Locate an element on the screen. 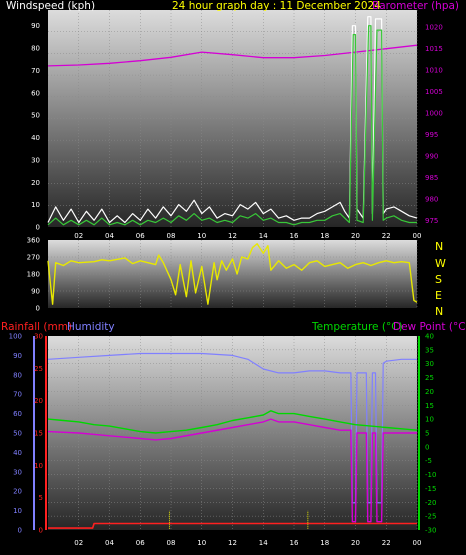 This screenshot has width=466, height=555. wind-x-tick: 12 is located at coordinates (232, 236).